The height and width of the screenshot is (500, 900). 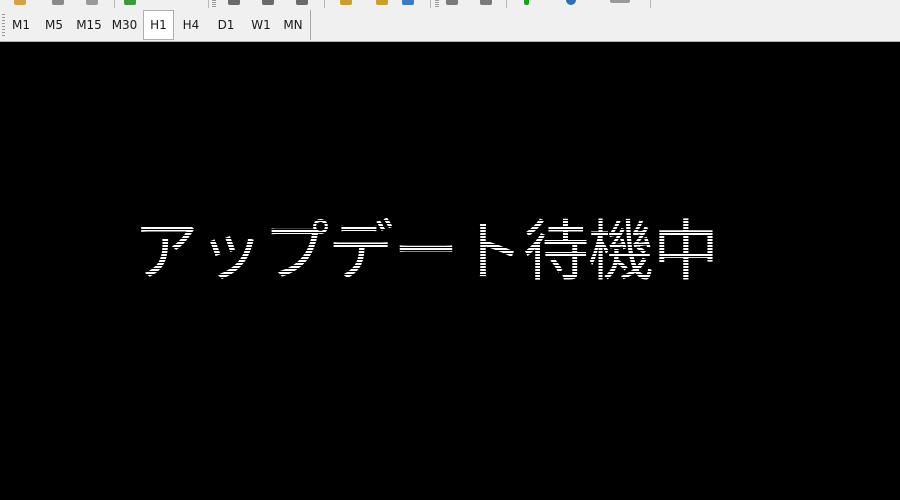 What do you see at coordinates (486, 2) in the screenshot?
I see `autoscroll-icon` at bounding box center [486, 2].